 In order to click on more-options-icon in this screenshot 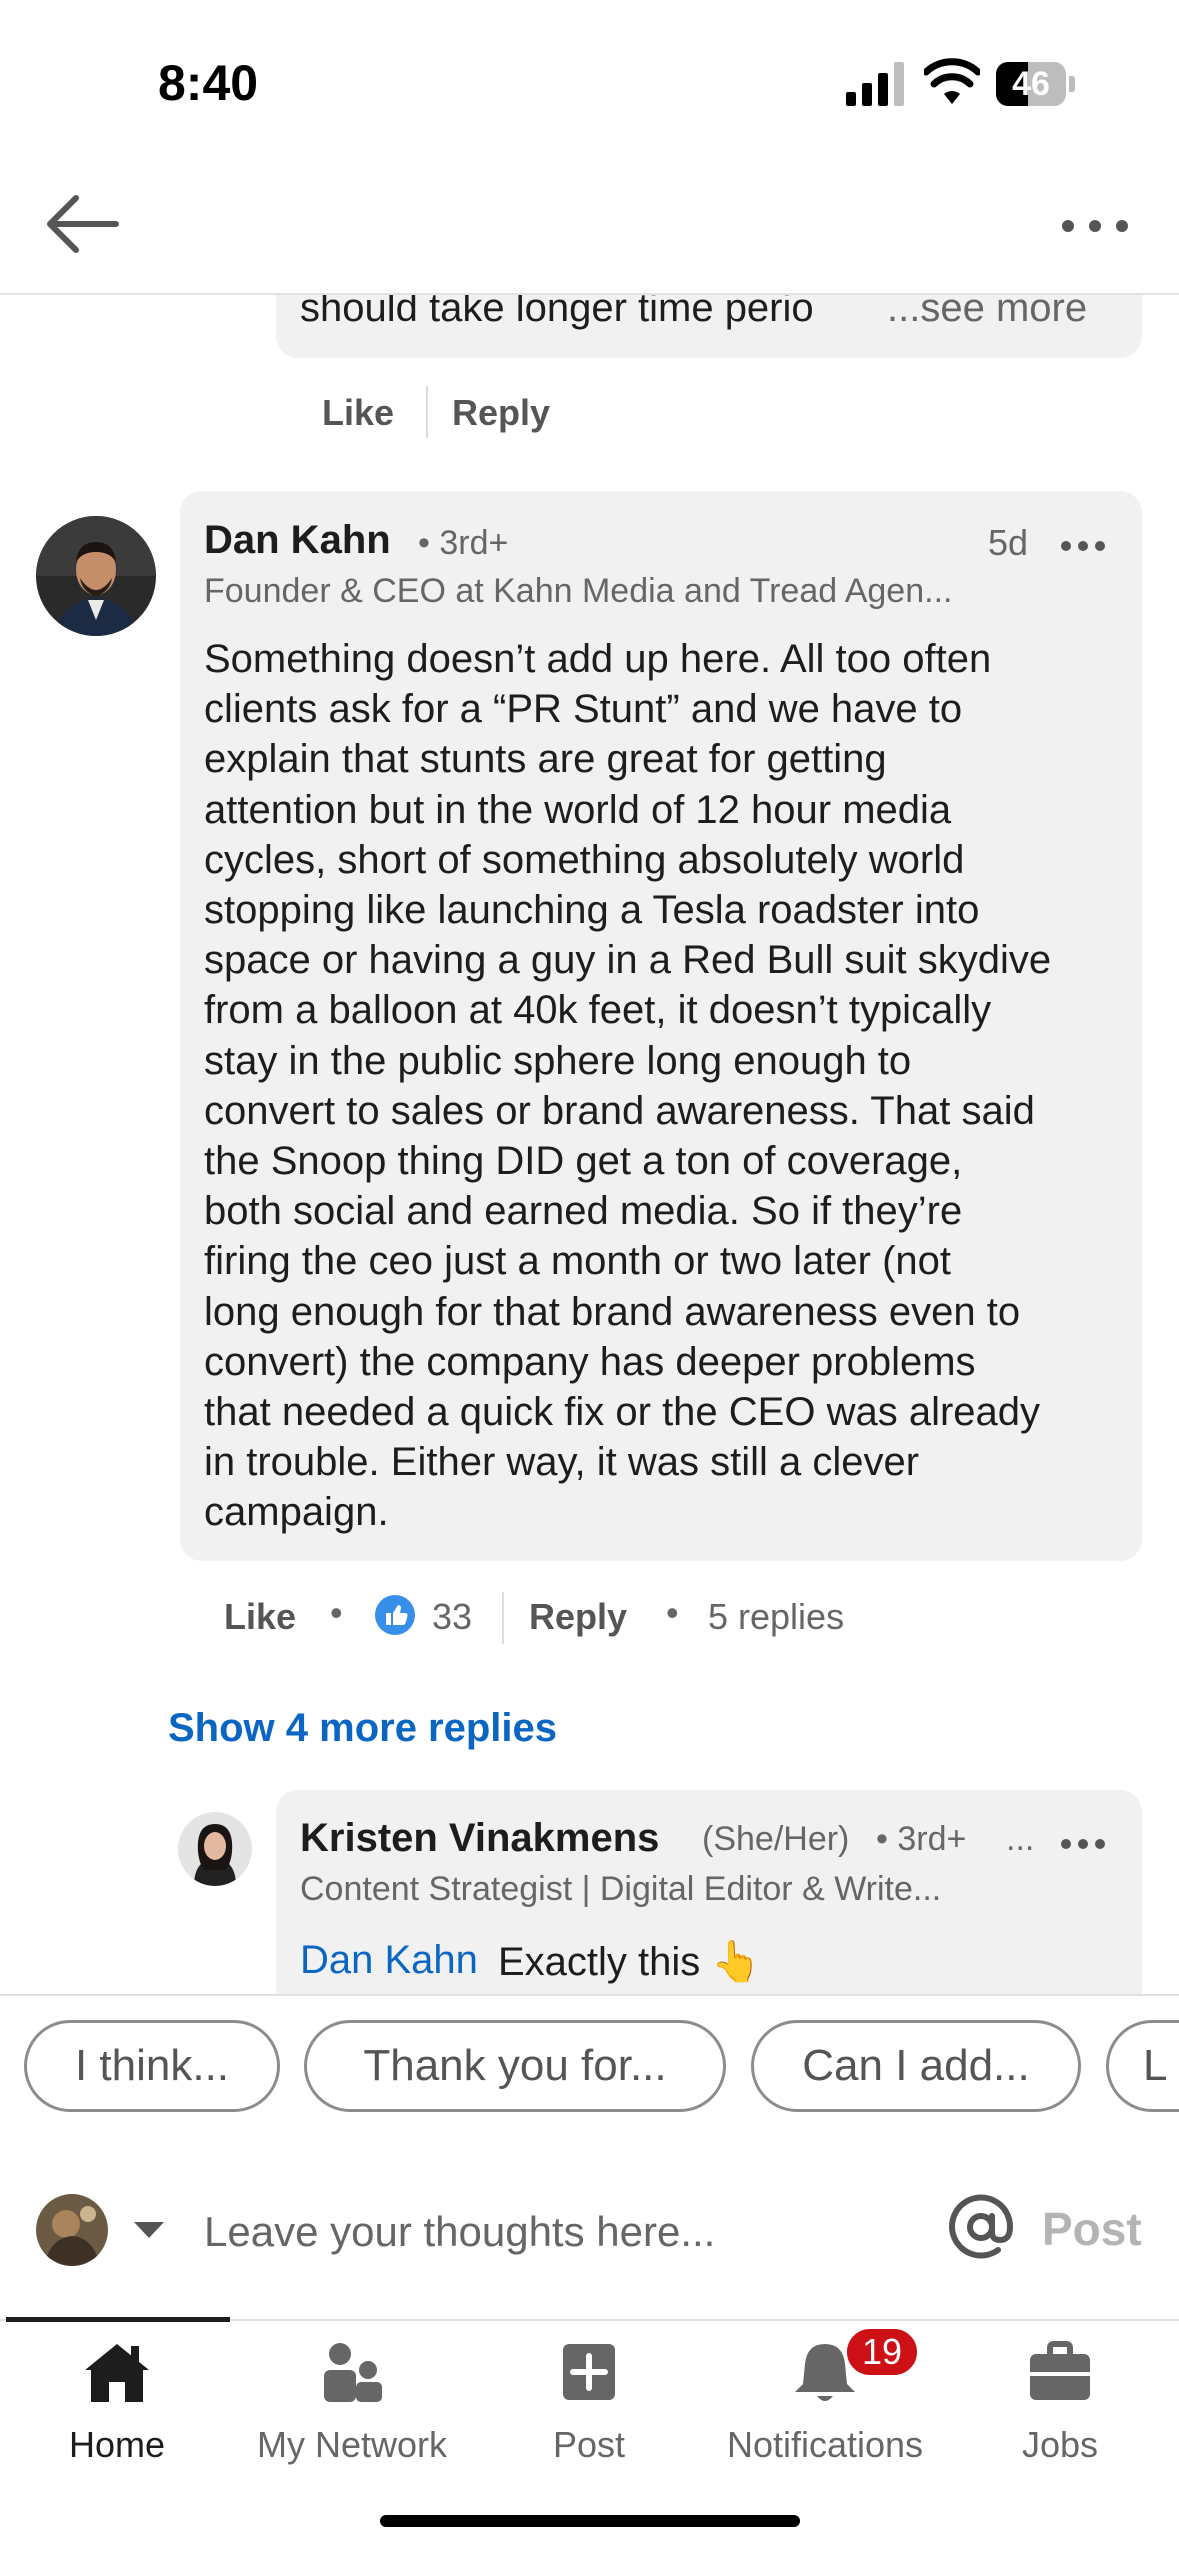, I will do `click(1095, 226)`.